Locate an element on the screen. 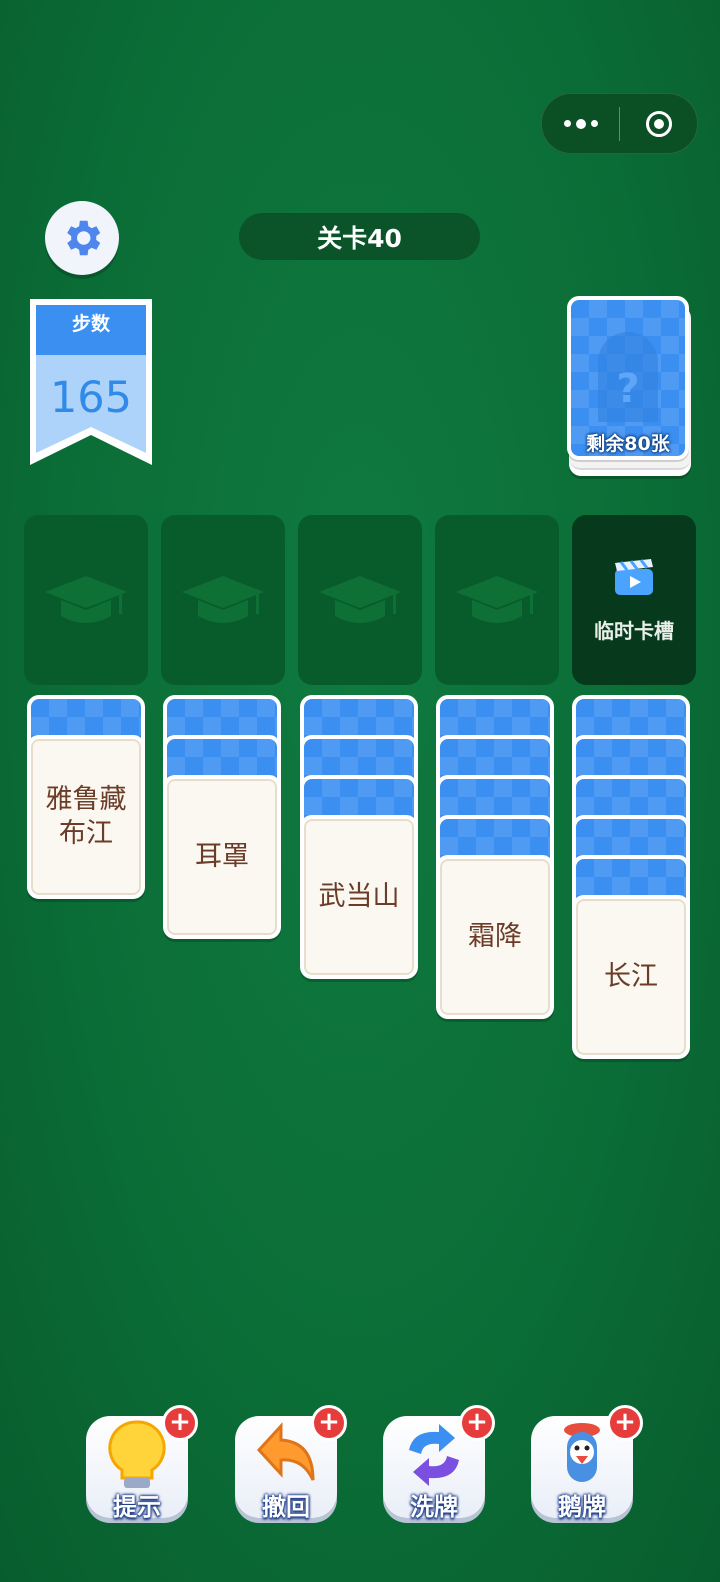 The width and height of the screenshot is (720, 1582). settings-button is located at coordinates (82, 238).